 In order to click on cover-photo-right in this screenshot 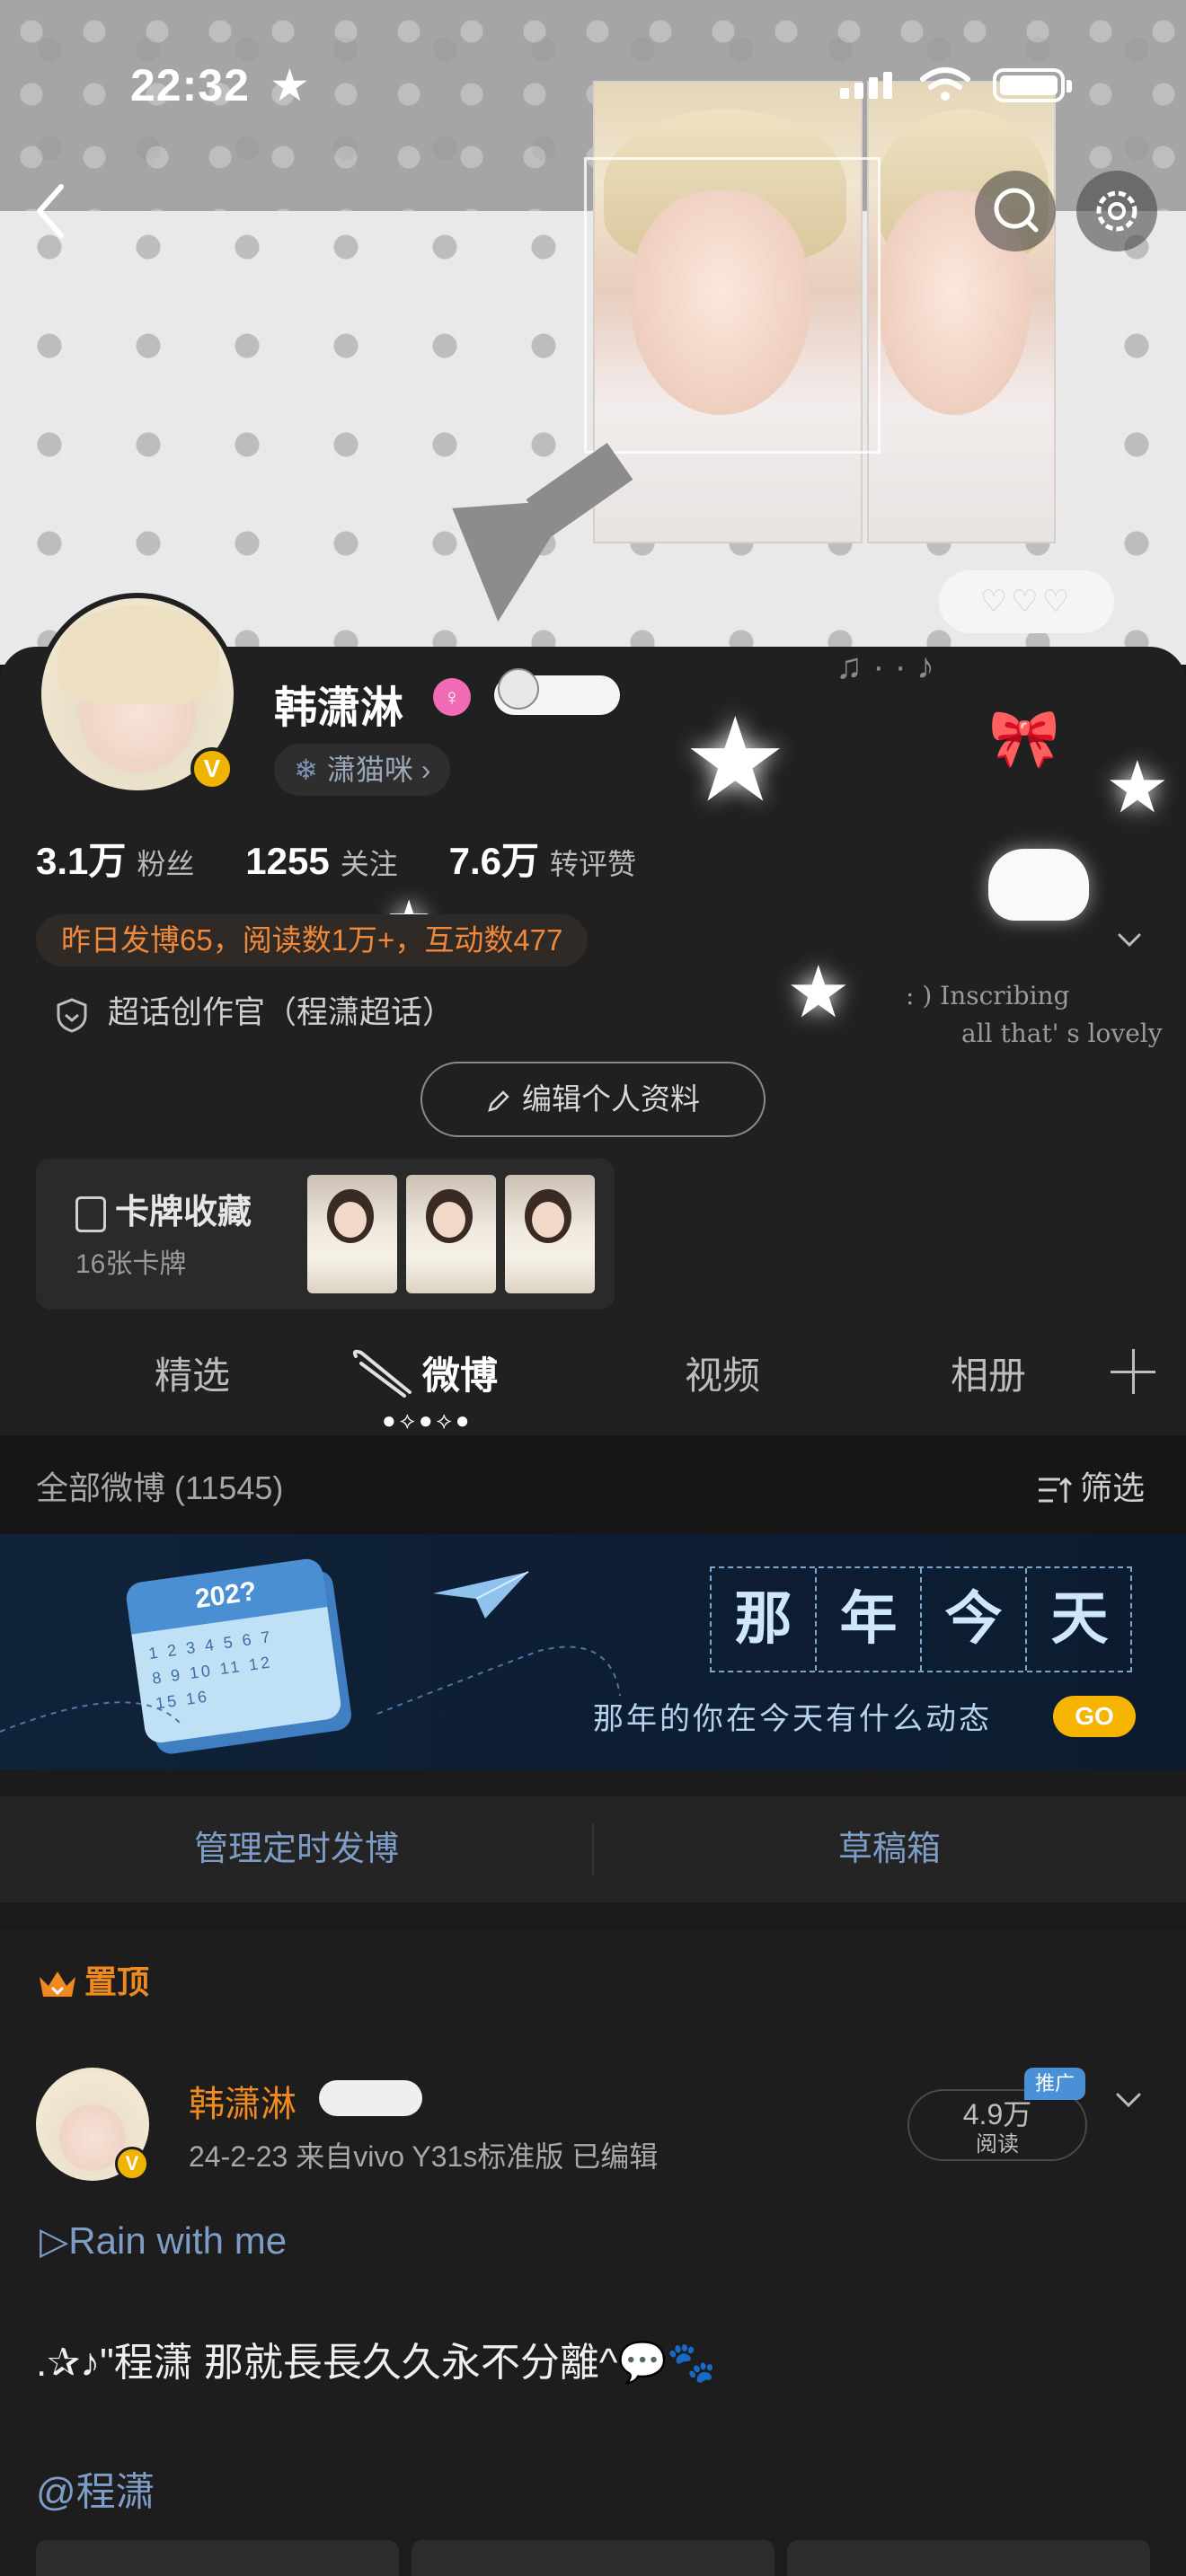, I will do `click(961, 312)`.